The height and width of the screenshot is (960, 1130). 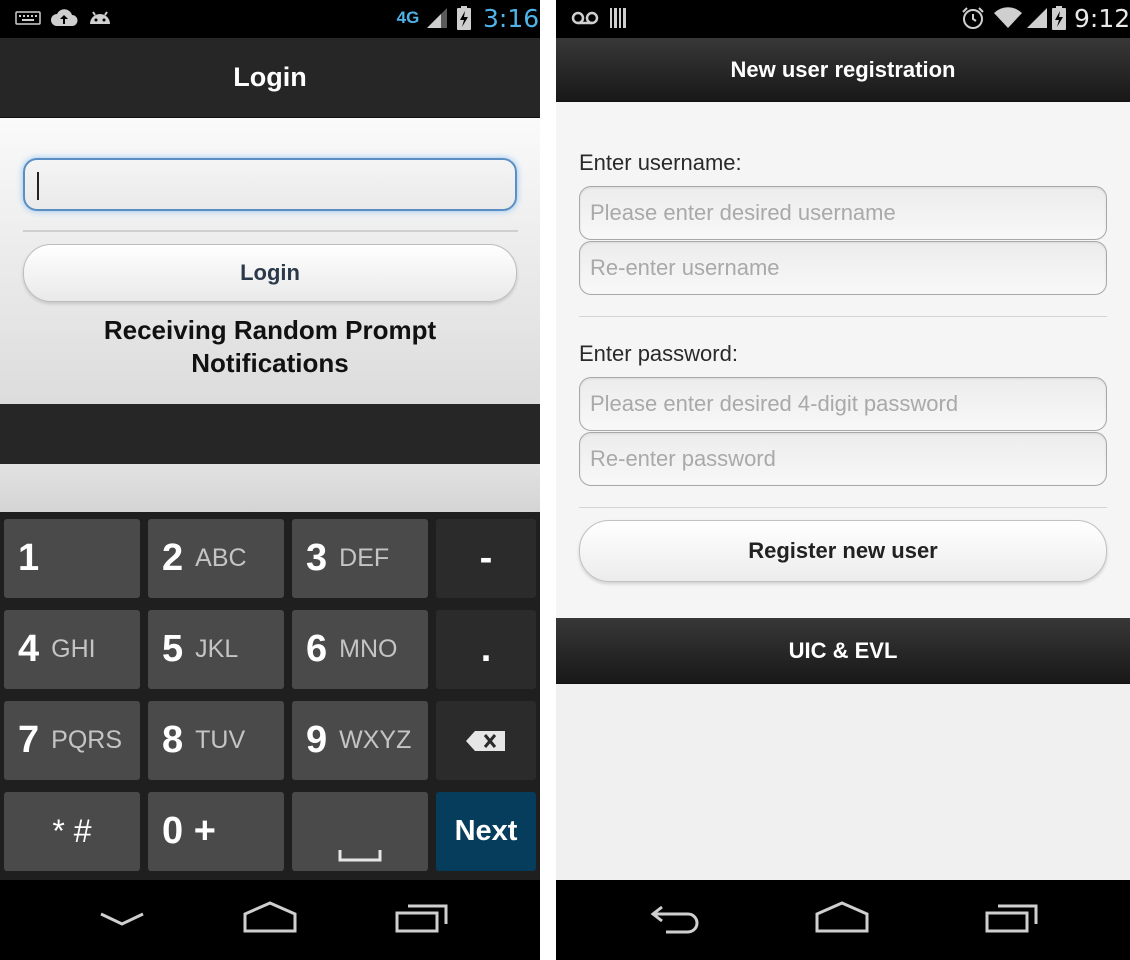 What do you see at coordinates (1008, 18) in the screenshot?
I see `wifi-icon` at bounding box center [1008, 18].